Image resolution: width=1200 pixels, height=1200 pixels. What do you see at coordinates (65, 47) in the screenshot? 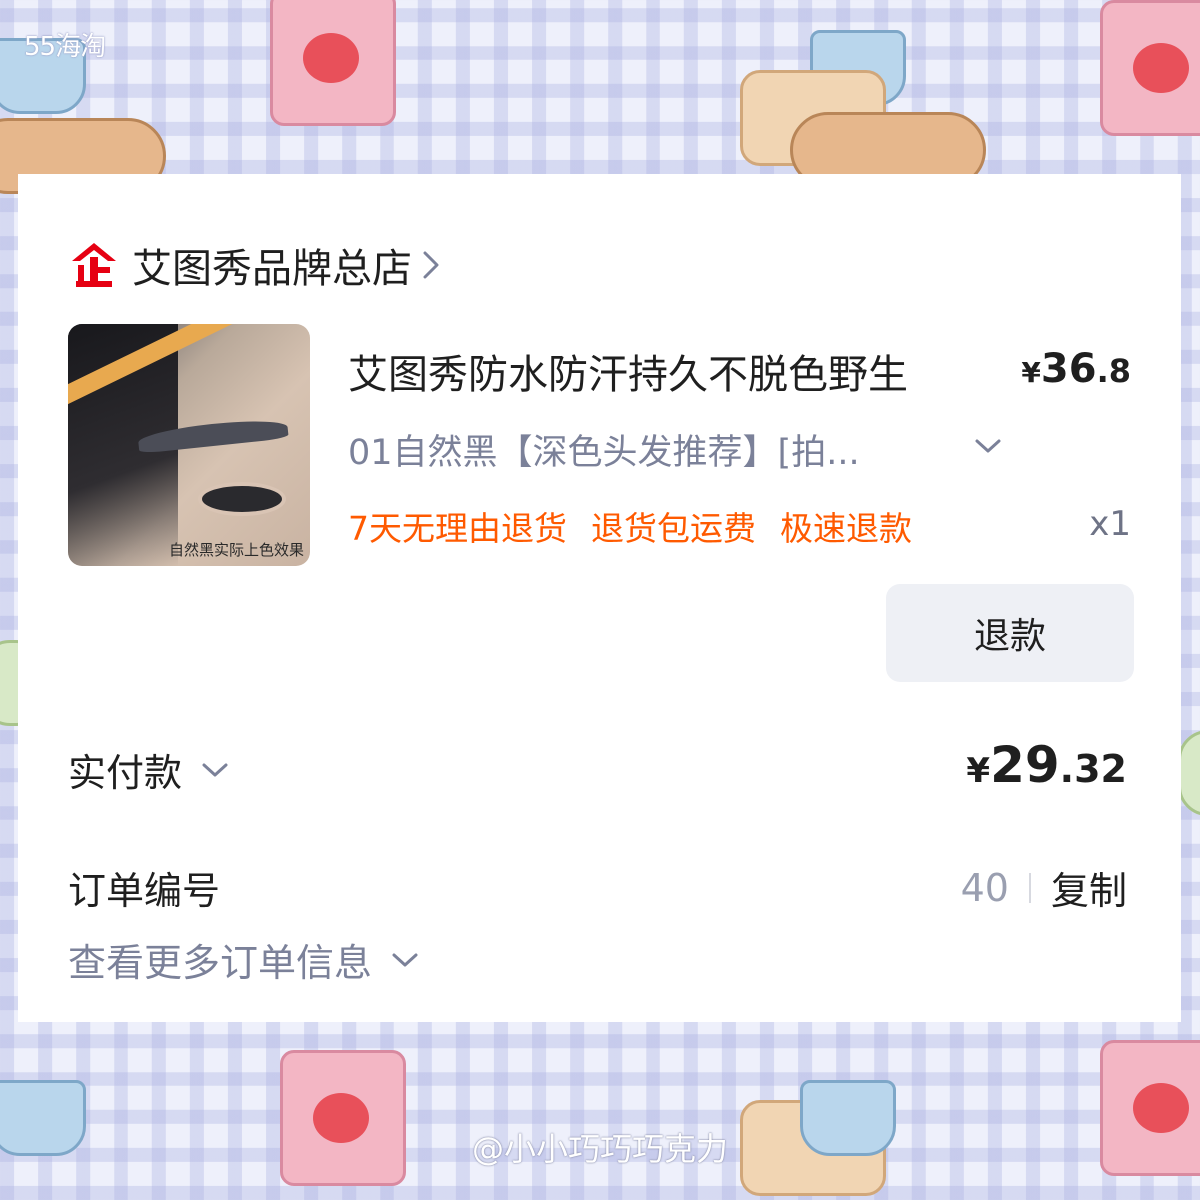
I see `watermark-top-left: 55海淘` at bounding box center [65, 47].